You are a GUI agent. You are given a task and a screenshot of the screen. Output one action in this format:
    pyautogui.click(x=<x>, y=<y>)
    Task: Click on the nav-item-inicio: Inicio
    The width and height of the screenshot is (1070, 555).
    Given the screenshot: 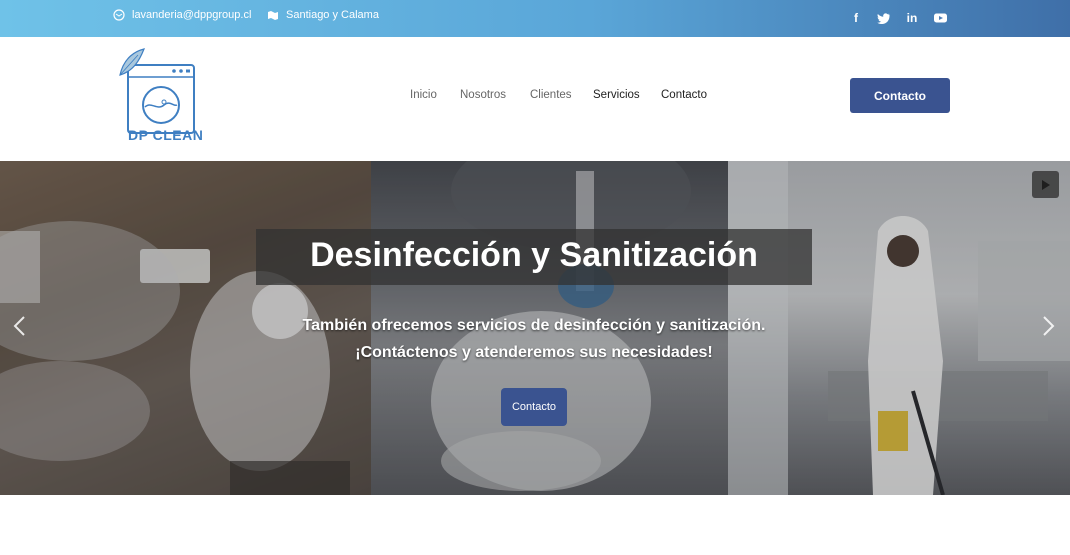 What is the action you would take?
    pyautogui.click(x=423, y=95)
    